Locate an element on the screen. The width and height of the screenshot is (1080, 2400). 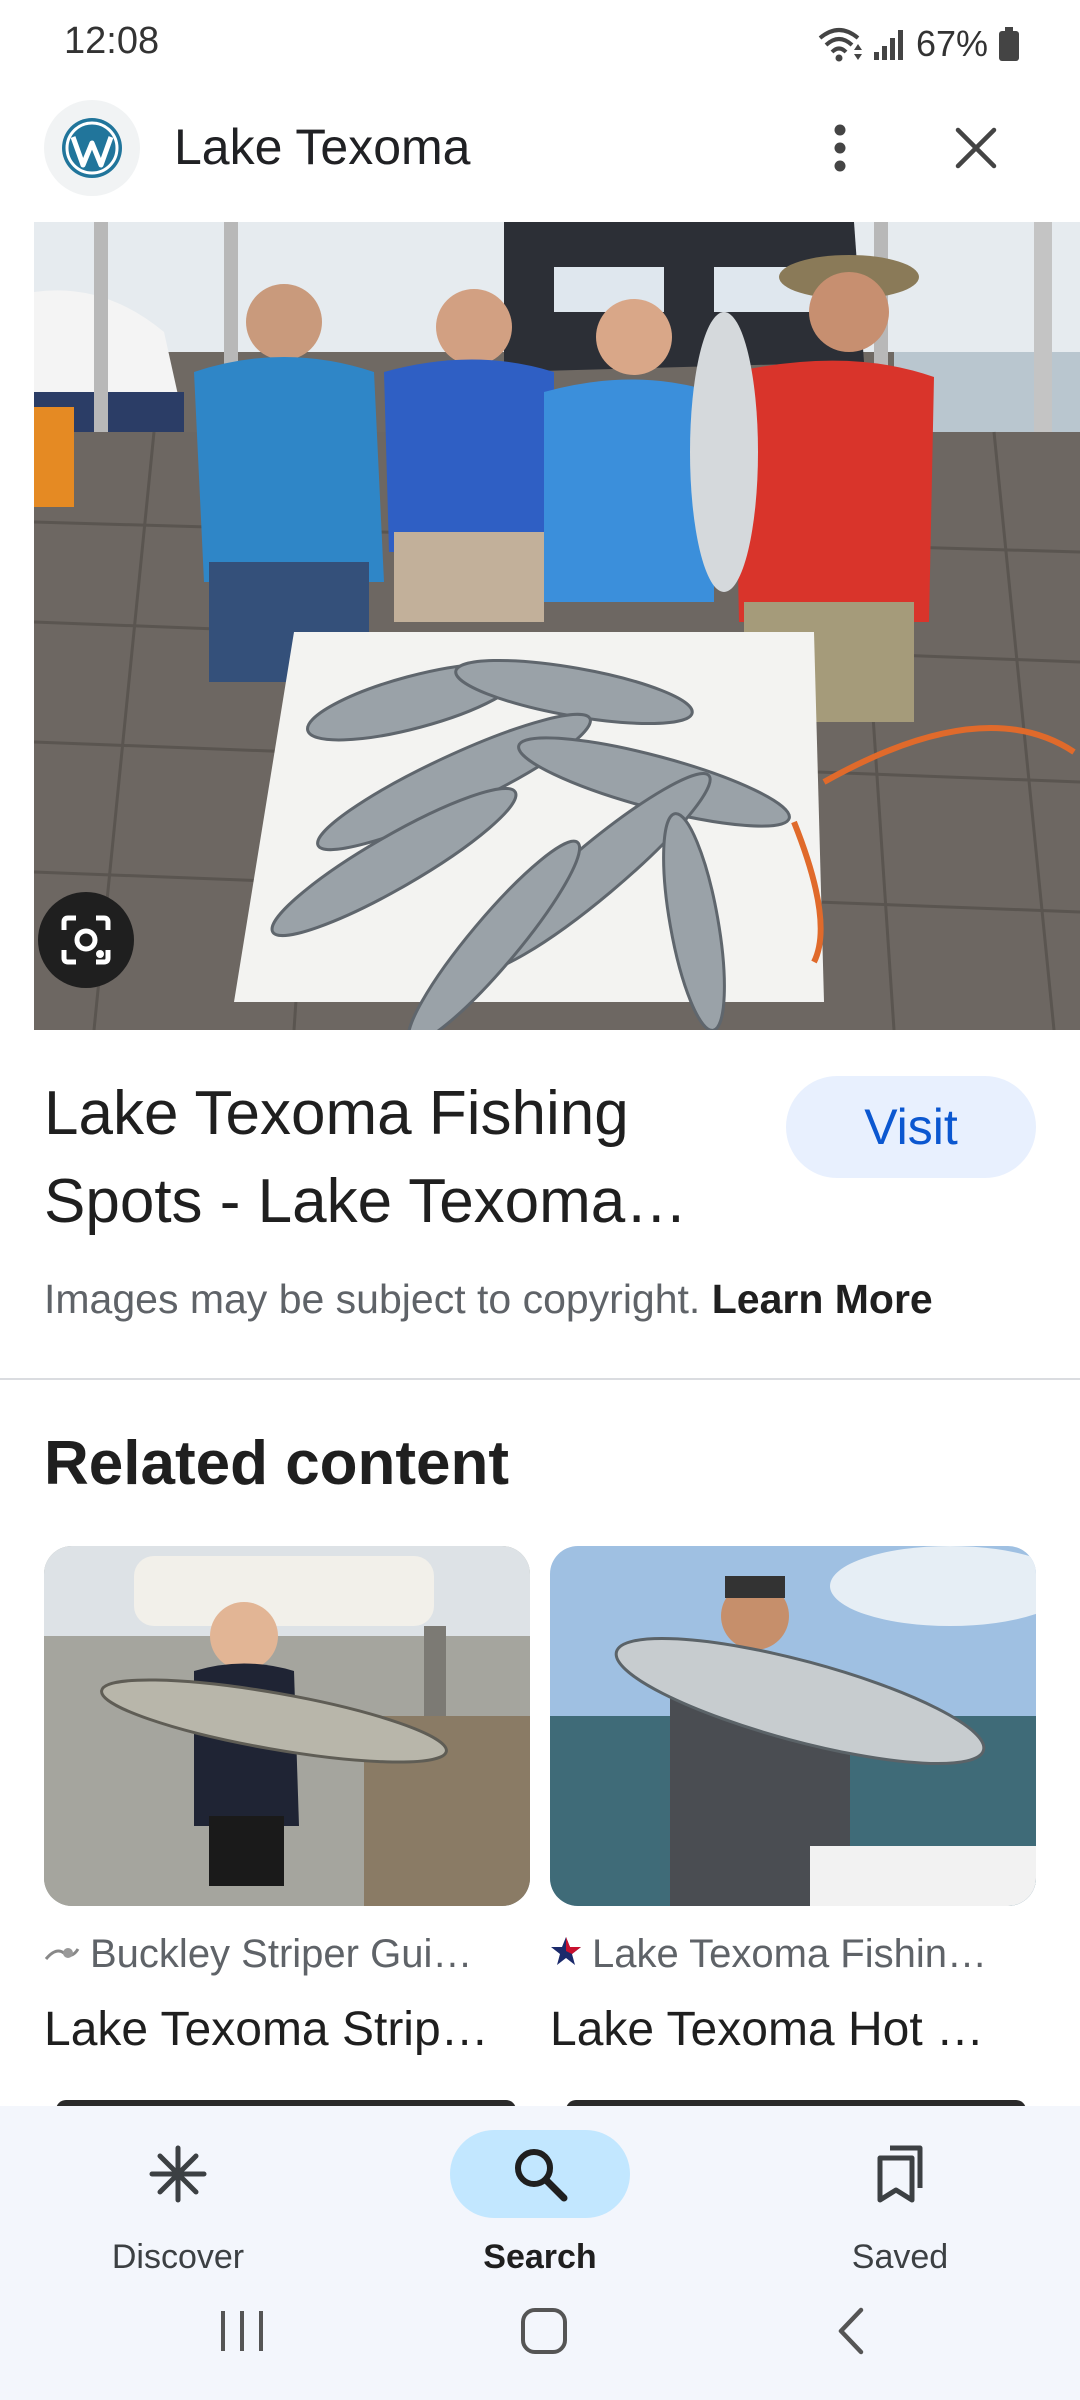
asterisk-icon is located at coordinates (178, 2174).